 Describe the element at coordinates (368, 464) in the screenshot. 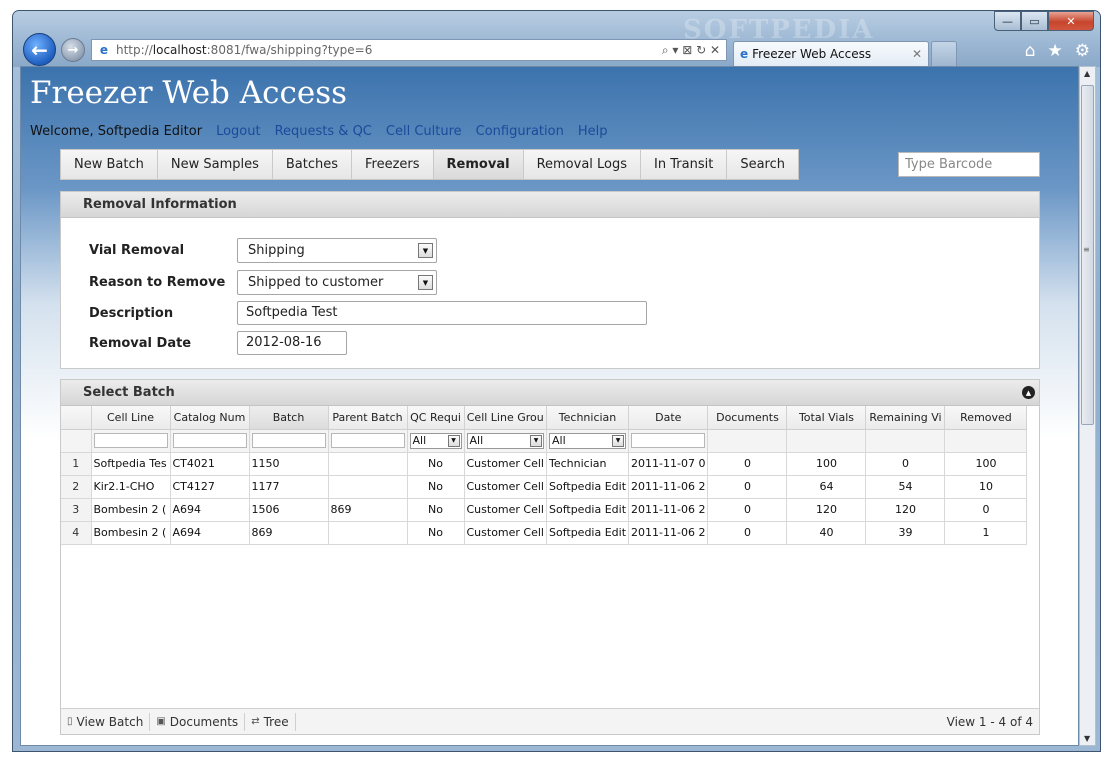

I see `parent-batch-cell` at that location.